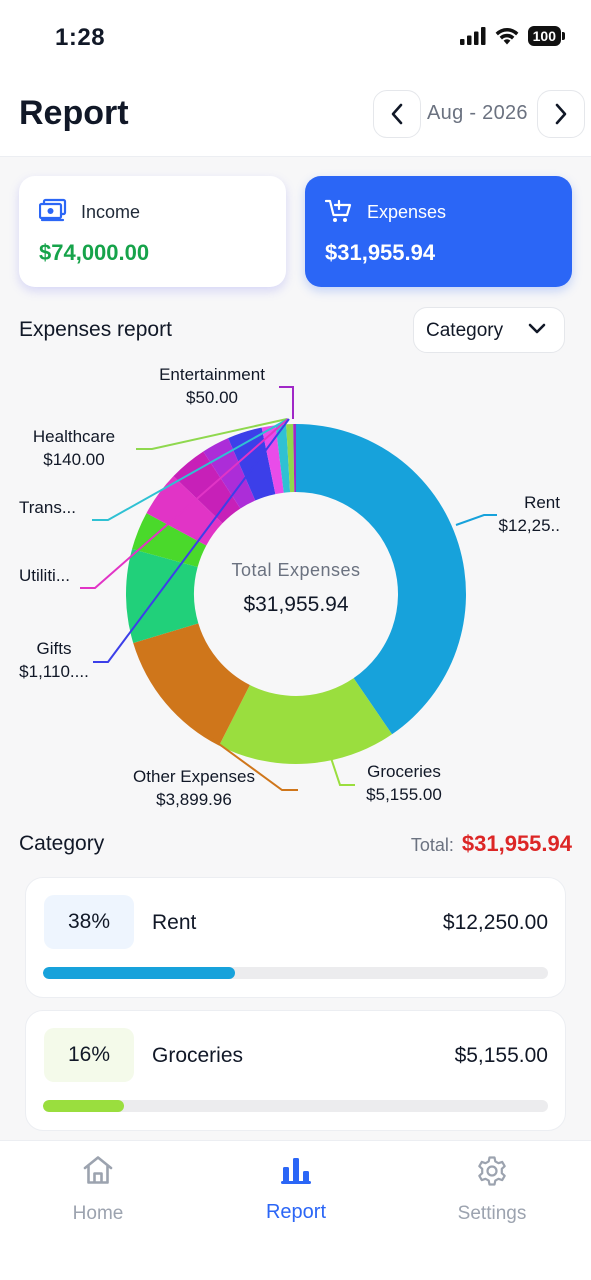  I want to click on income-amount: $74,000.00, so click(94, 252).